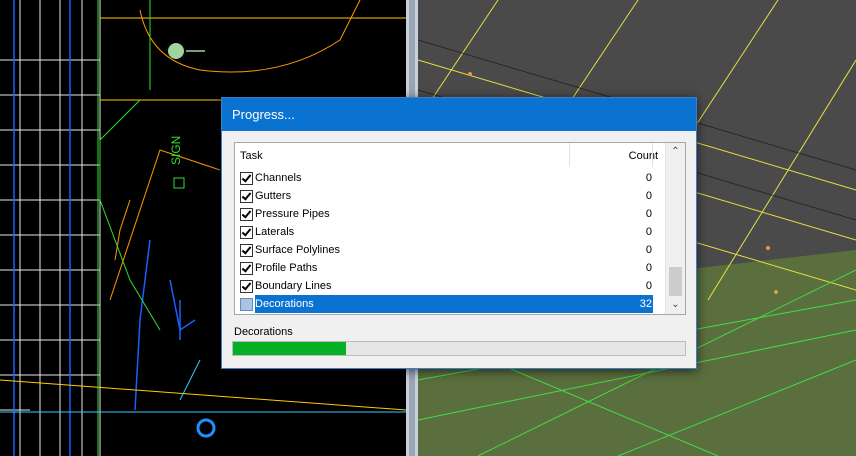  What do you see at coordinates (450, 232) in the screenshot?
I see `task-row-laterals: Laterals 0` at bounding box center [450, 232].